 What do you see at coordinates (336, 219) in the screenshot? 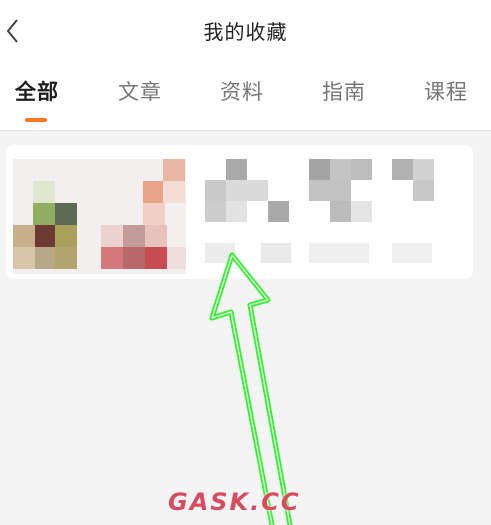
I see `item-title-blurred` at bounding box center [336, 219].